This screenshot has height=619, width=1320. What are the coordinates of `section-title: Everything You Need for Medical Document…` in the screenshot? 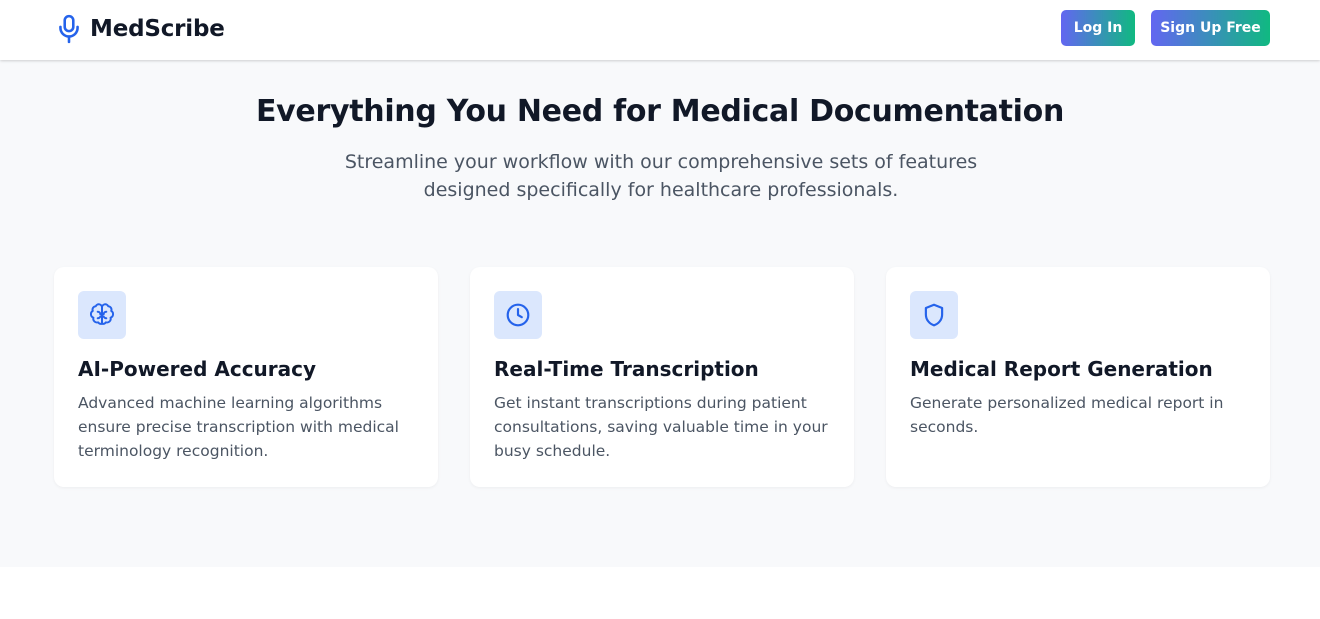 It's located at (659, 111).